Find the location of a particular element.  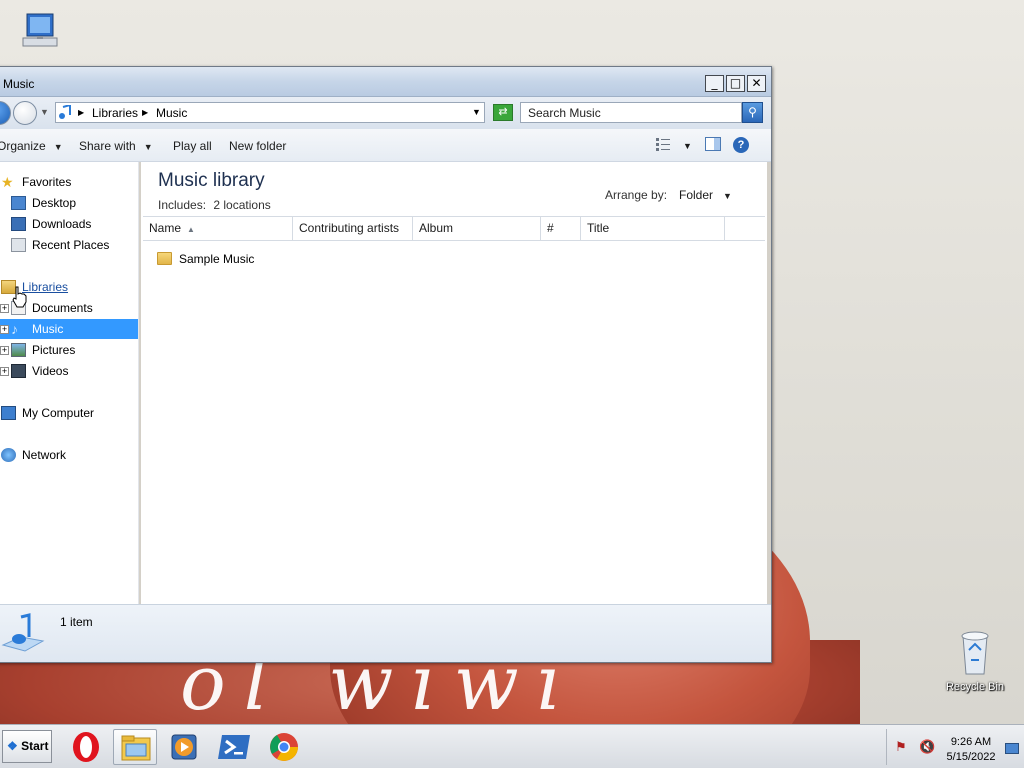

column-contributing-artists: Contributing artists is located at coordinates (353, 228).